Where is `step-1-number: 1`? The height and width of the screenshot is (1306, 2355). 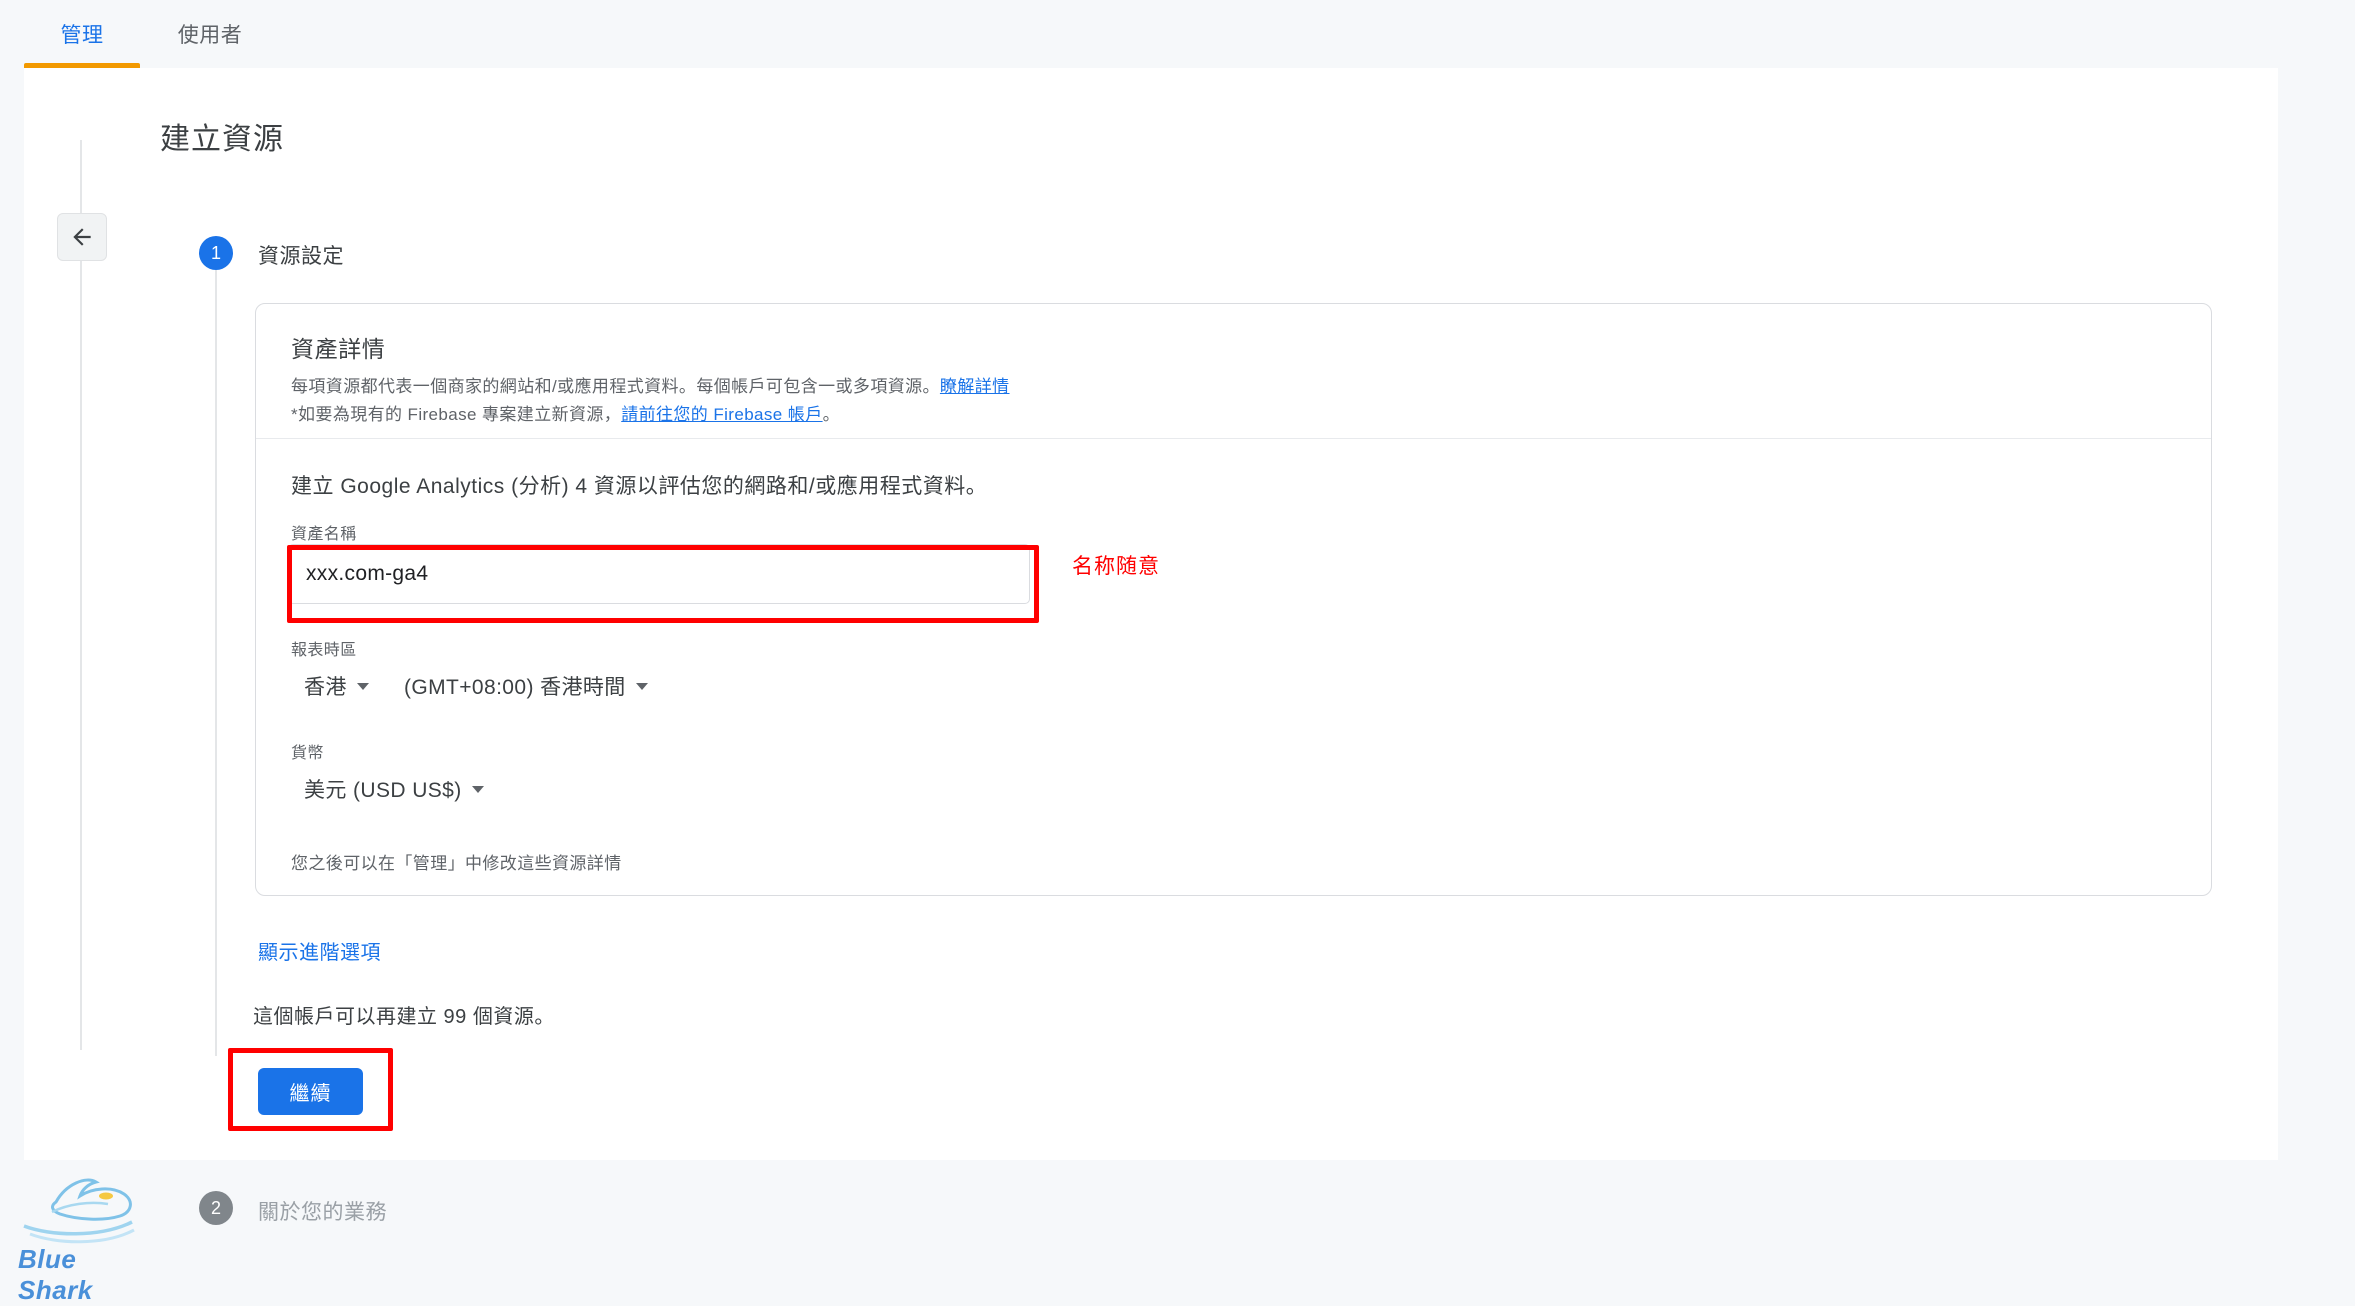 step-1-number: 1 is located at coordinates (215, 252).